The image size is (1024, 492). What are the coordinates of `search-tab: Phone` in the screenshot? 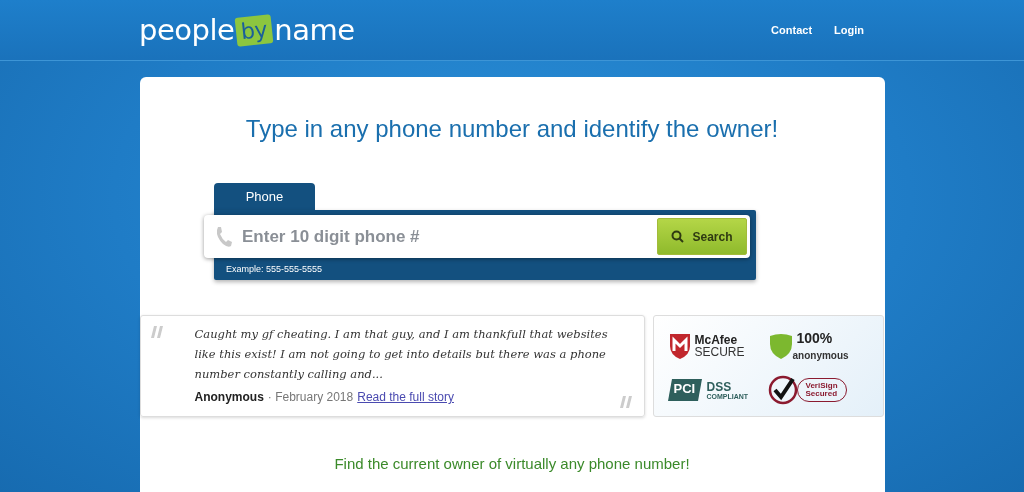 It's located at (264, 196).